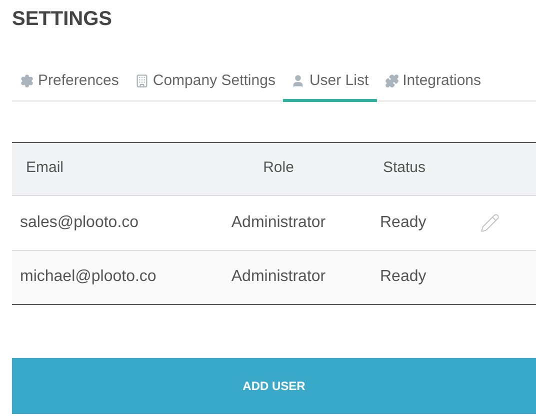 The height and width of the screenshot is (416, 536). What do you see at coordinates (391, 81) in the screenshot?
I see `puzzle-icon` at bounding box center [391, 81].